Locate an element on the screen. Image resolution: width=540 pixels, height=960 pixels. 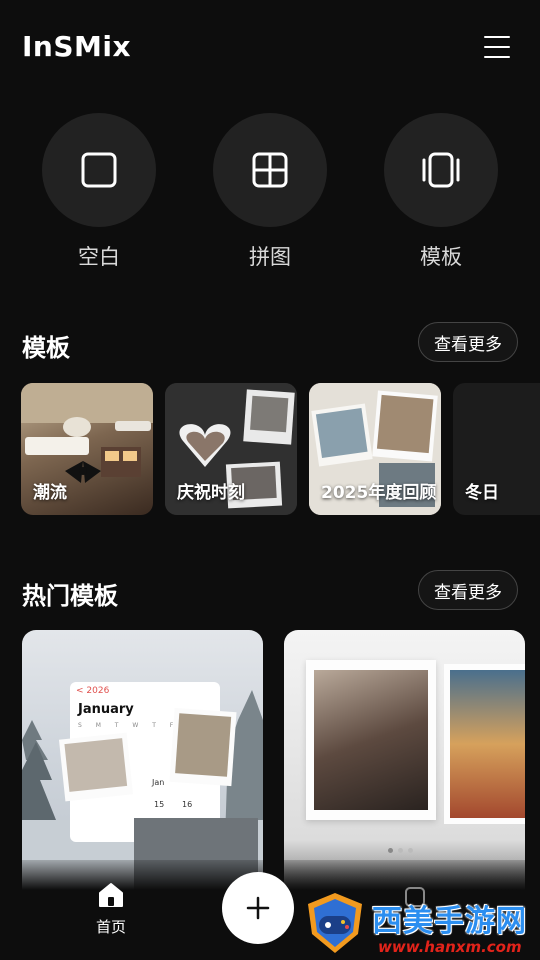
template-card-label: 庆祝时刻 is located at coordinates (211, 493).